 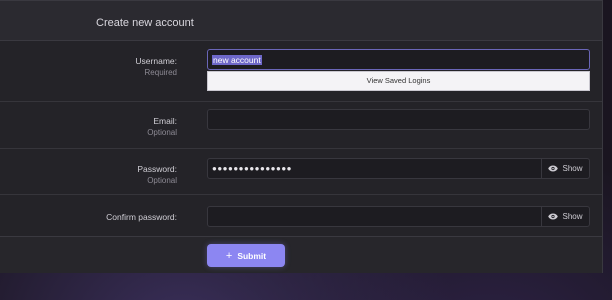 I want to click on view-saved-logins-option: View Saved Logins, so click(x=398, y=81).